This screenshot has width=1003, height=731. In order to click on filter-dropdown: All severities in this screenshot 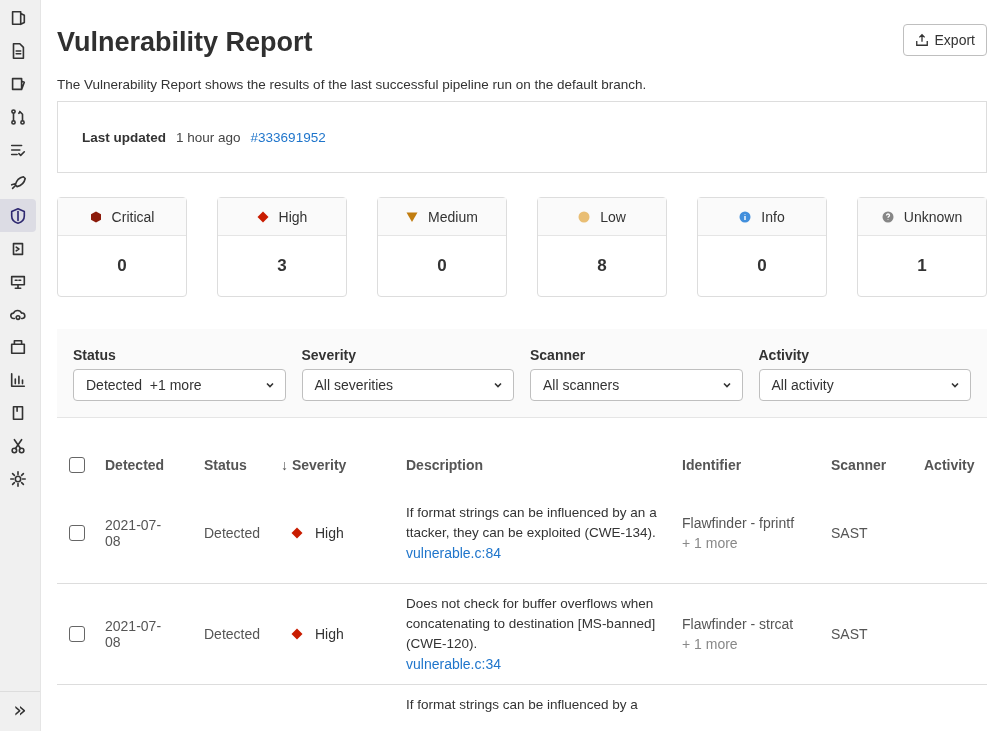, I will do `click(407, 385)`.